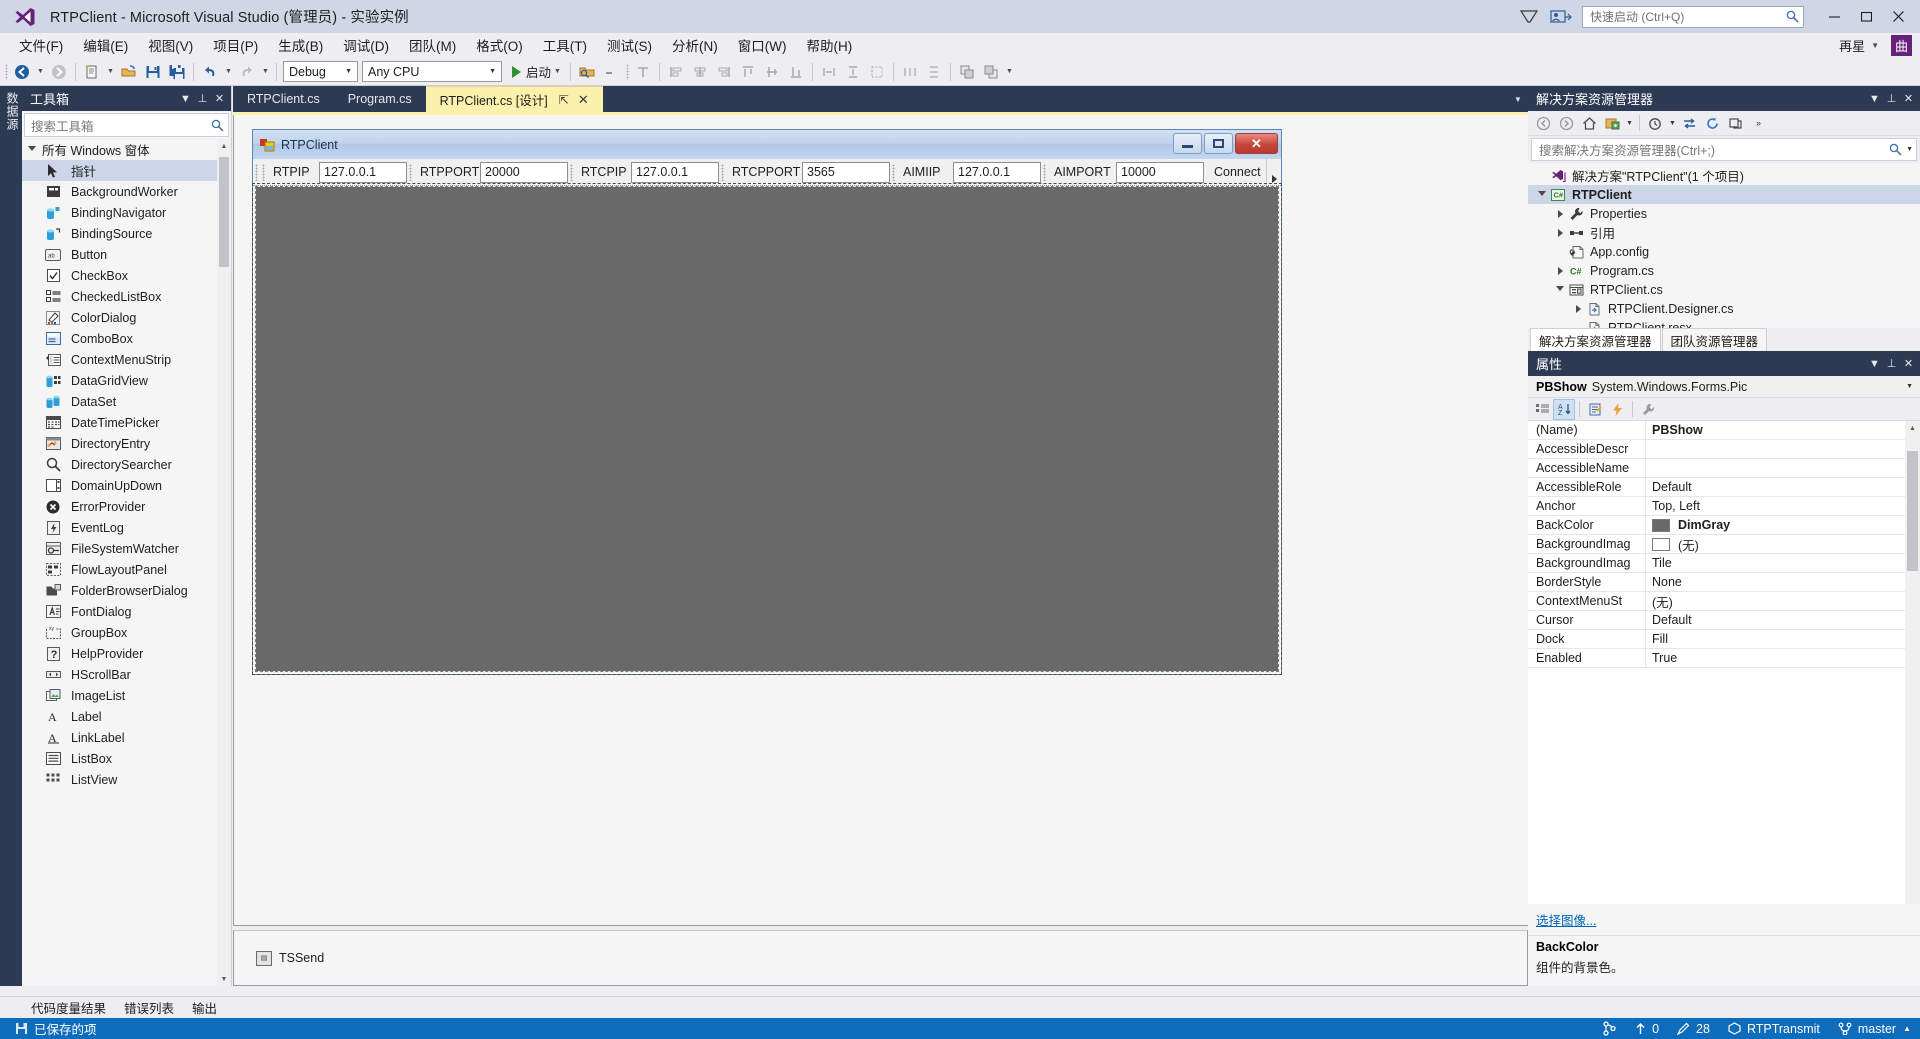 The width and height of the screenshot is (1920, 1039). What do you see at coordinates (126, 443) in the screenshot?
I see `toolbox-item: DirectoryEntry` at bounding box center [126, 443].